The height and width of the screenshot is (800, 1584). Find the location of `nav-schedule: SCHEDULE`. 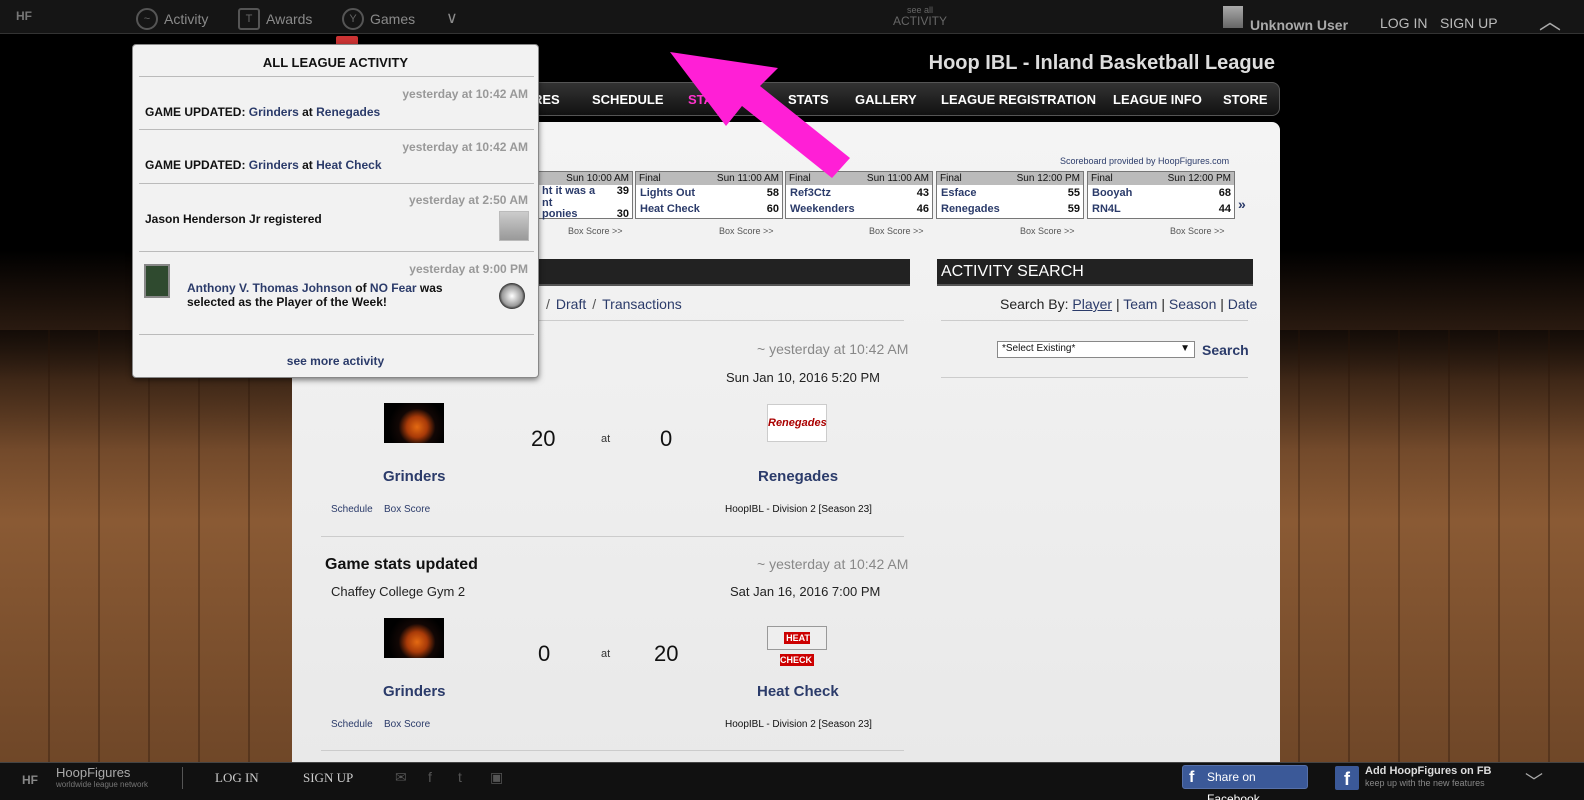

nav-schedule: SCHEDULE is located at coordinates (628, 99).